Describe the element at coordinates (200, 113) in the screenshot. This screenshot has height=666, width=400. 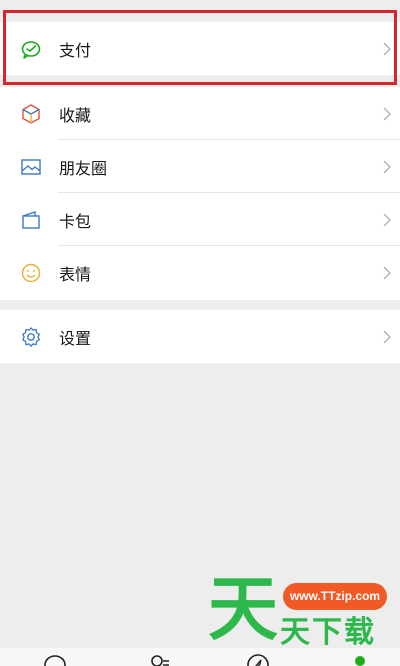
I see `menu-item-favorites: 收藏` at that location.